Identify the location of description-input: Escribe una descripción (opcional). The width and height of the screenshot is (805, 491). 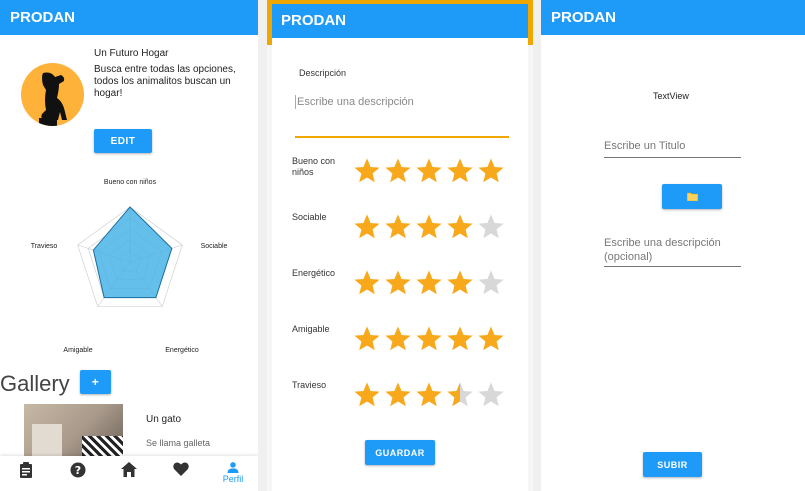
(672, 251).